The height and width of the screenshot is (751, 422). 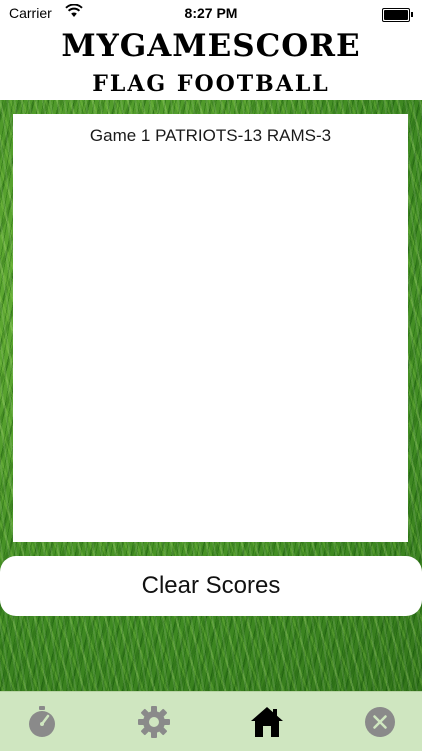 I want to click on status-time: 8:27 PM, so click(x=211, y=13).